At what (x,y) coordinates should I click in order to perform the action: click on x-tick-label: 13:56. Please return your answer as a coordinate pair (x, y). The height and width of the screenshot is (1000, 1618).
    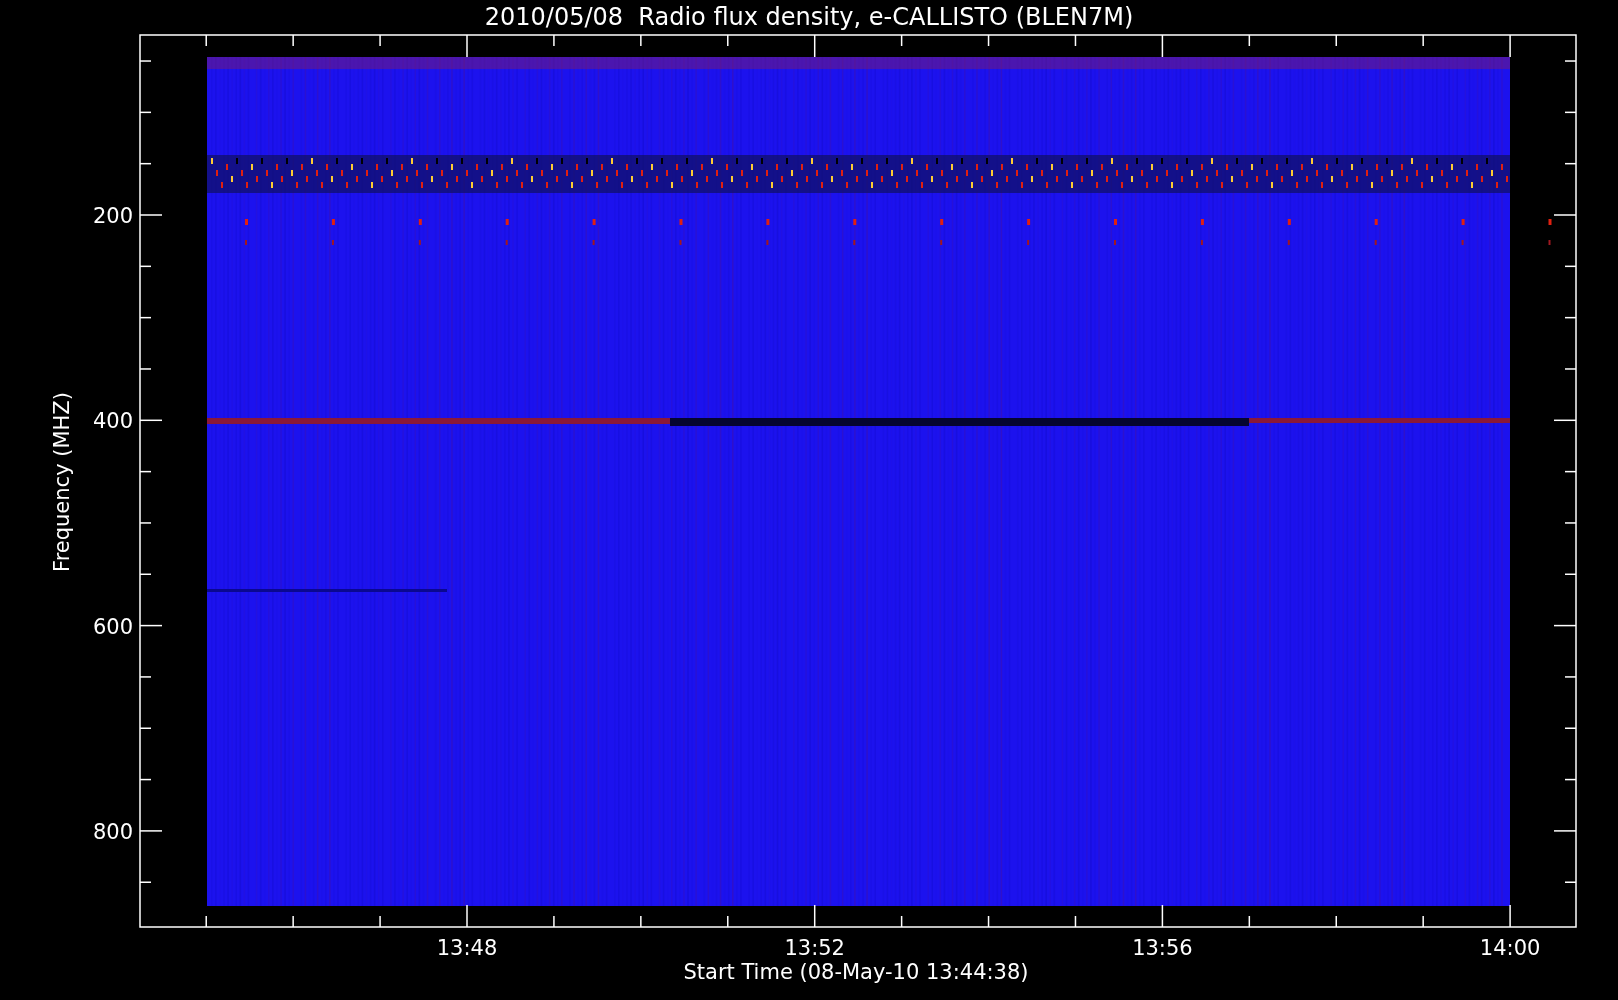
    Looking at the image, I should click on (1162, 948).